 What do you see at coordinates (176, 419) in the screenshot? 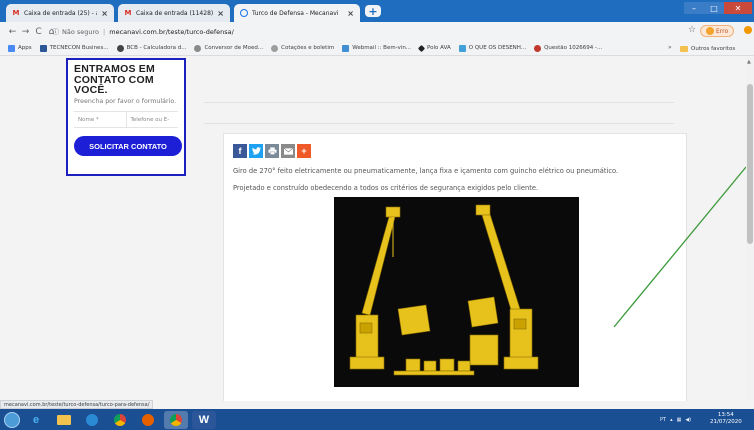
I see `chrome2-icon` at bounding box center [176, 419].